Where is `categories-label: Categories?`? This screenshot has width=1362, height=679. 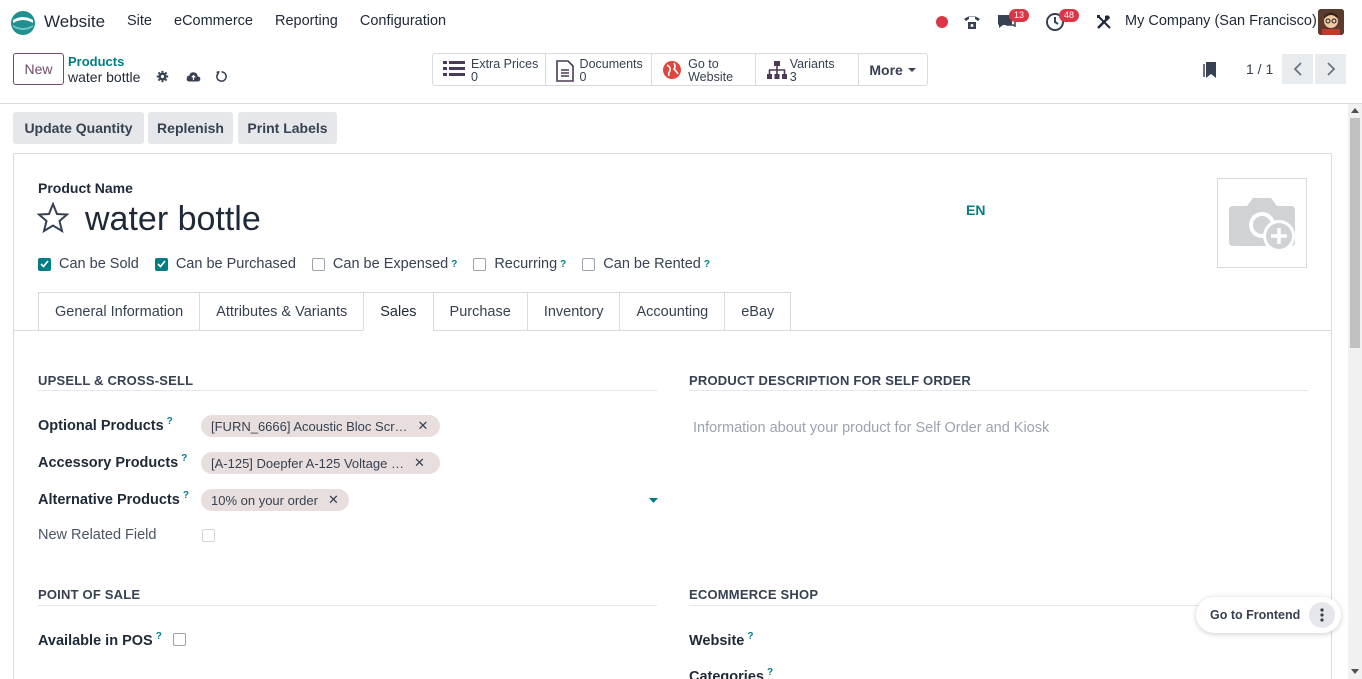
categories-label: Categories? is located at coordinates (731, 673).